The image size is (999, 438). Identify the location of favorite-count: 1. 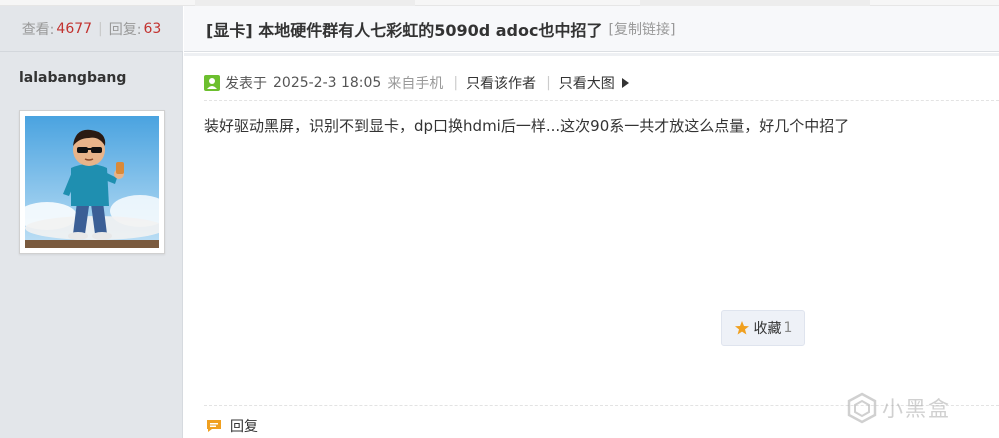
(788, 328).